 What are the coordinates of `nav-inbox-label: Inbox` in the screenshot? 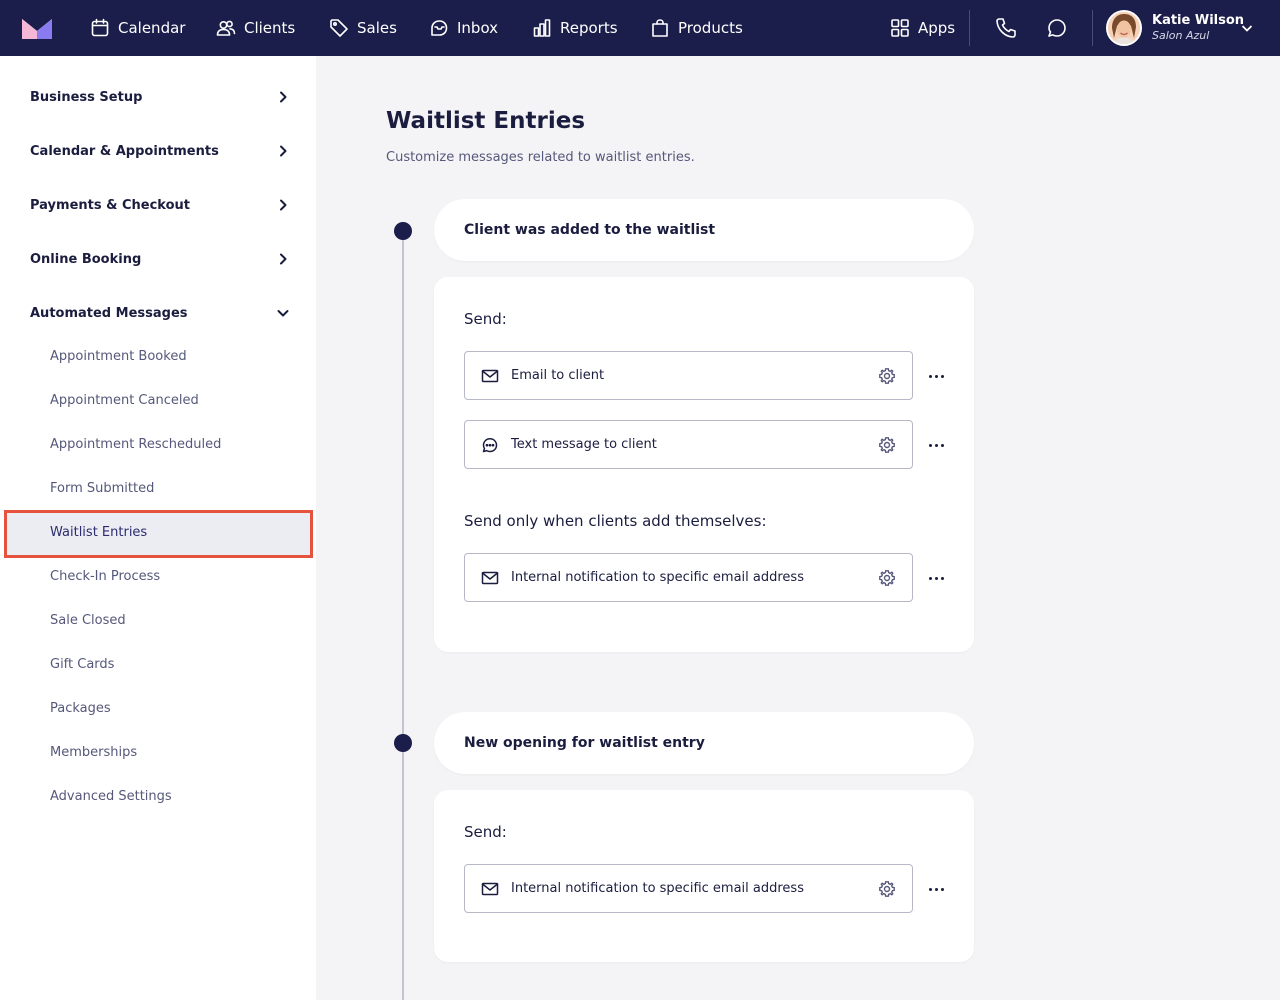 It's located at (478, 28).